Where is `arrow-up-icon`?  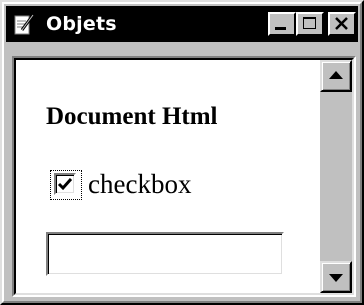
arrow-up-icon is located at coordinates (336, 75).